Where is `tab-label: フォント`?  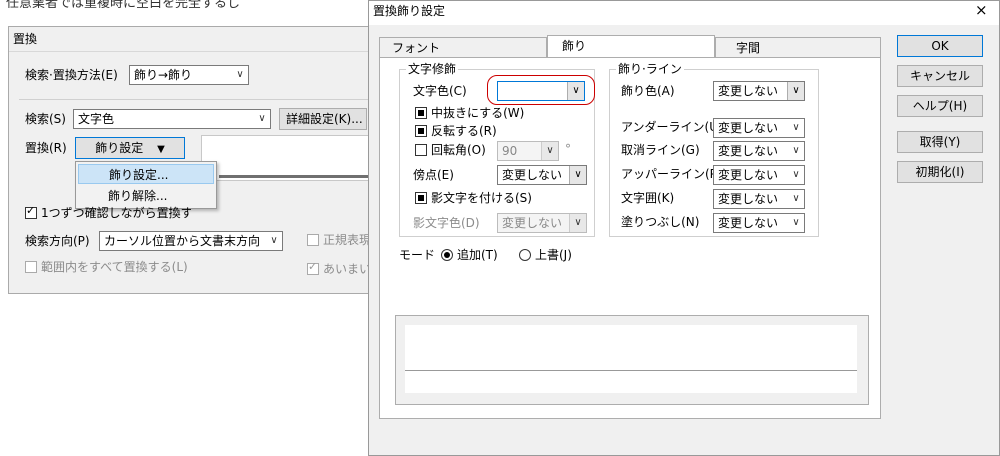 tab-label: フォント is located at coordinates (416, 48).